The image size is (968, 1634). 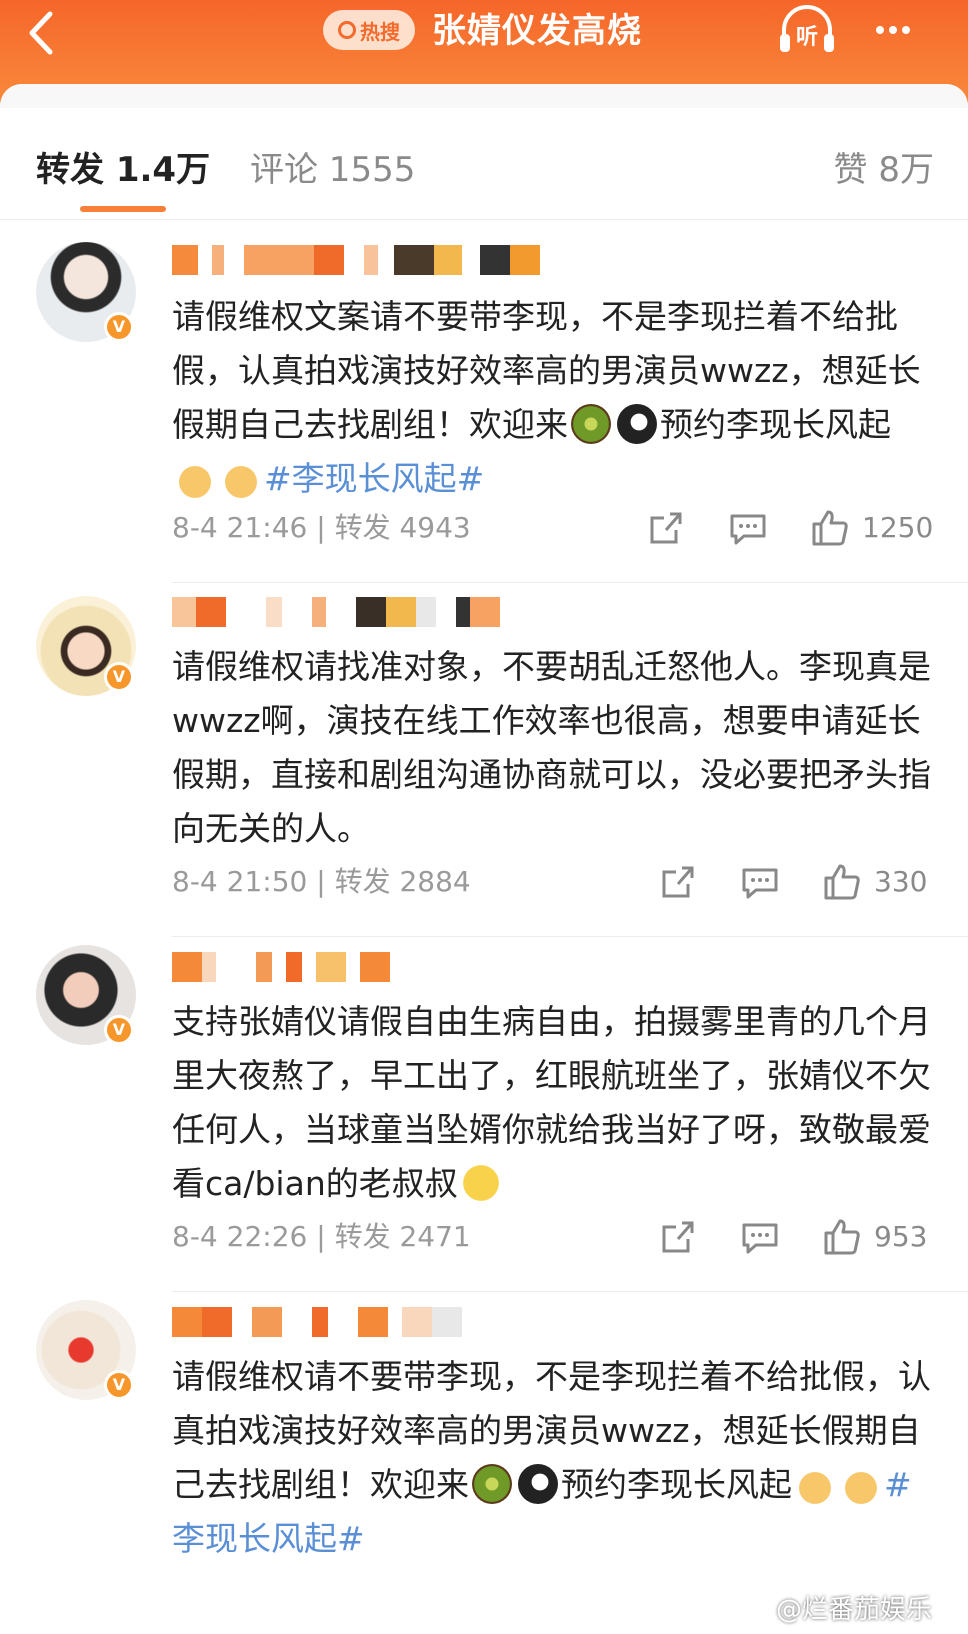 What do you see at coordinates (480, 1183) in the screenshot?
I see `face-emoji-icon` at bounding box center [480, 1183].